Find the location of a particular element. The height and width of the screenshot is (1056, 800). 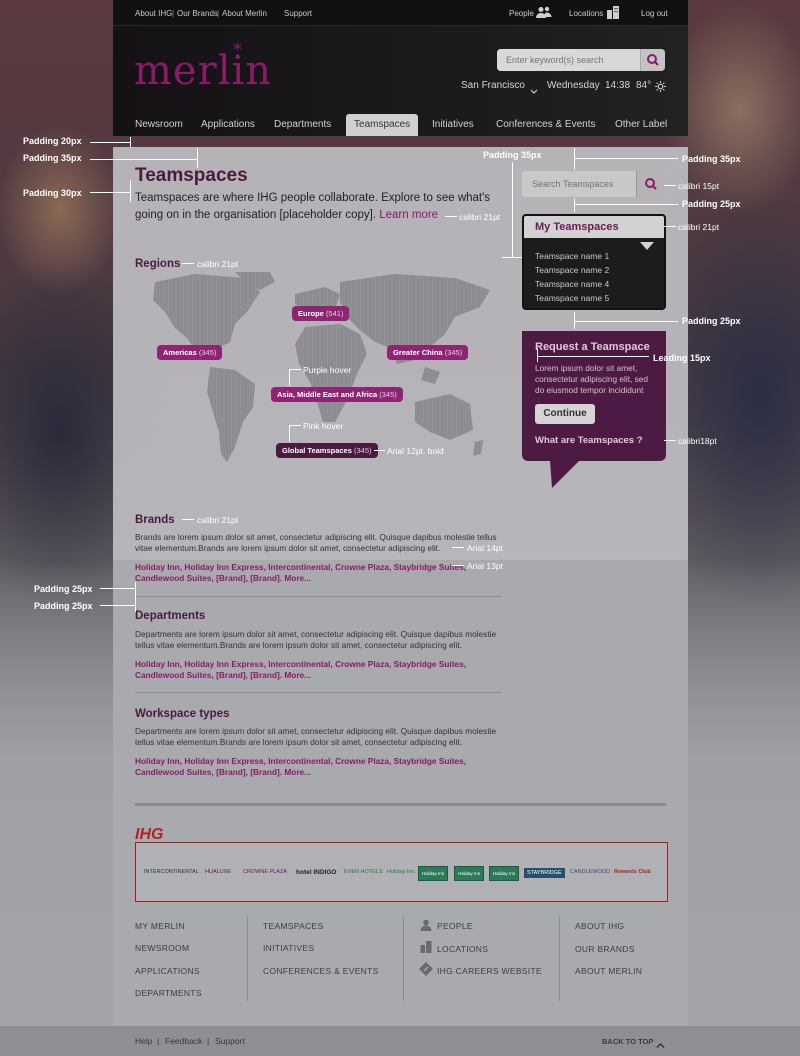

brand-logo-holiday-inn-resort: Holiday Inn is located at coordinates (469, 873).